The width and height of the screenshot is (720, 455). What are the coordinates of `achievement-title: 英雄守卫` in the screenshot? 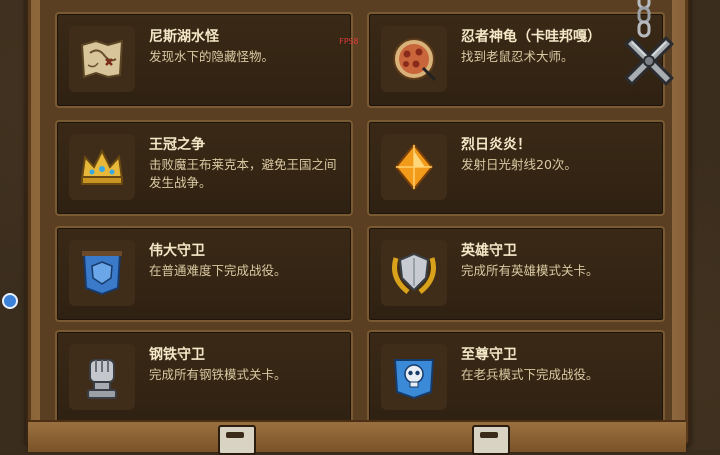 It's located at (489, 251).